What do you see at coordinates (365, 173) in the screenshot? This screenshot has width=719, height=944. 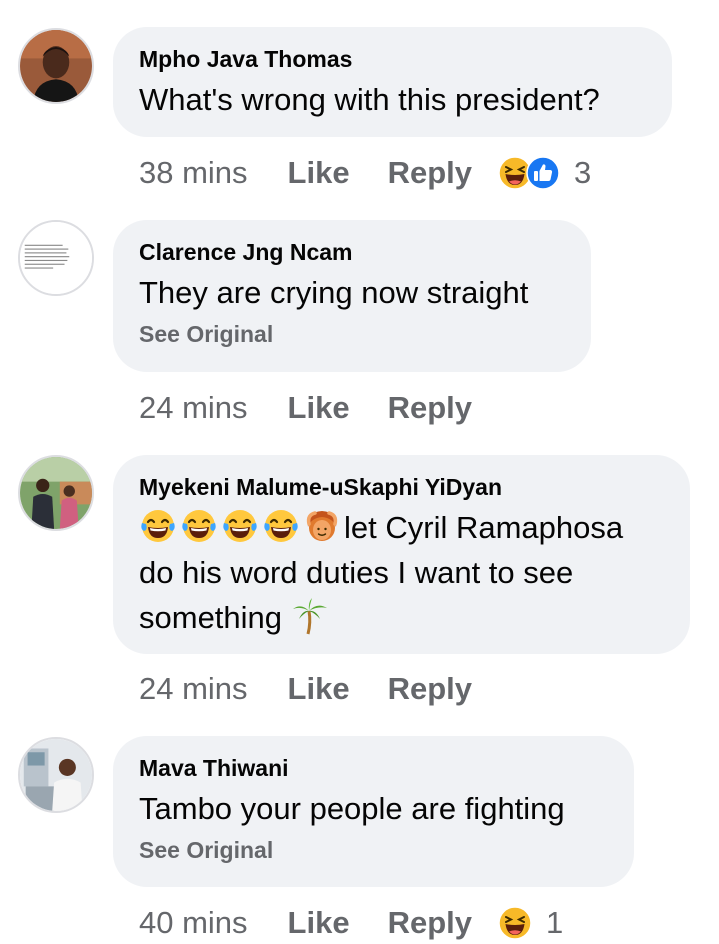 I see `comment-actions: 38 mins Like Reply 3` at bounding box center [365, 173].